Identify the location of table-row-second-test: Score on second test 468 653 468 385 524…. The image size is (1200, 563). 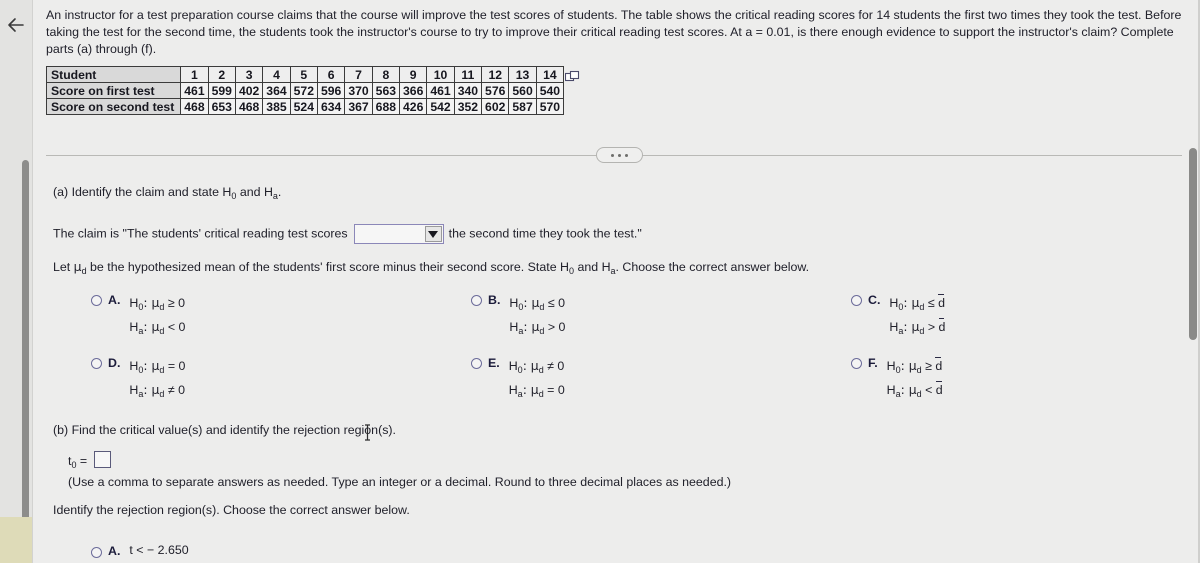
(305, 106).